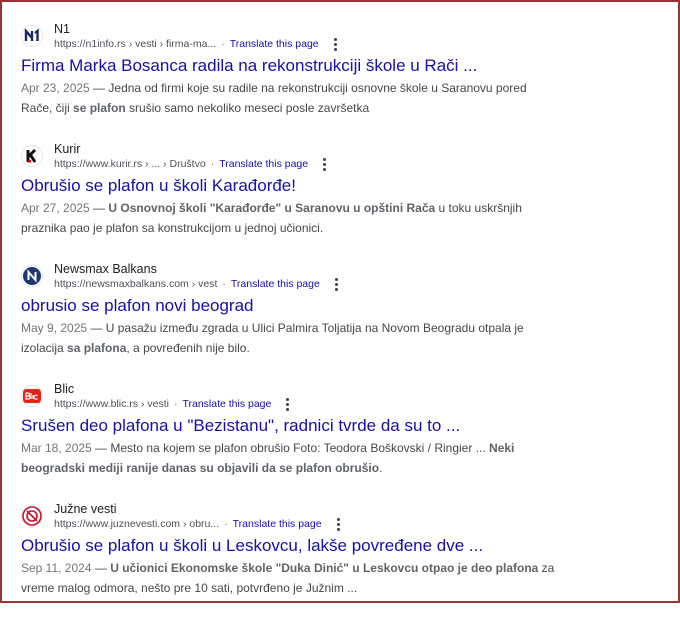  I want to click on kurir-logo-icon, so click(32, 156).